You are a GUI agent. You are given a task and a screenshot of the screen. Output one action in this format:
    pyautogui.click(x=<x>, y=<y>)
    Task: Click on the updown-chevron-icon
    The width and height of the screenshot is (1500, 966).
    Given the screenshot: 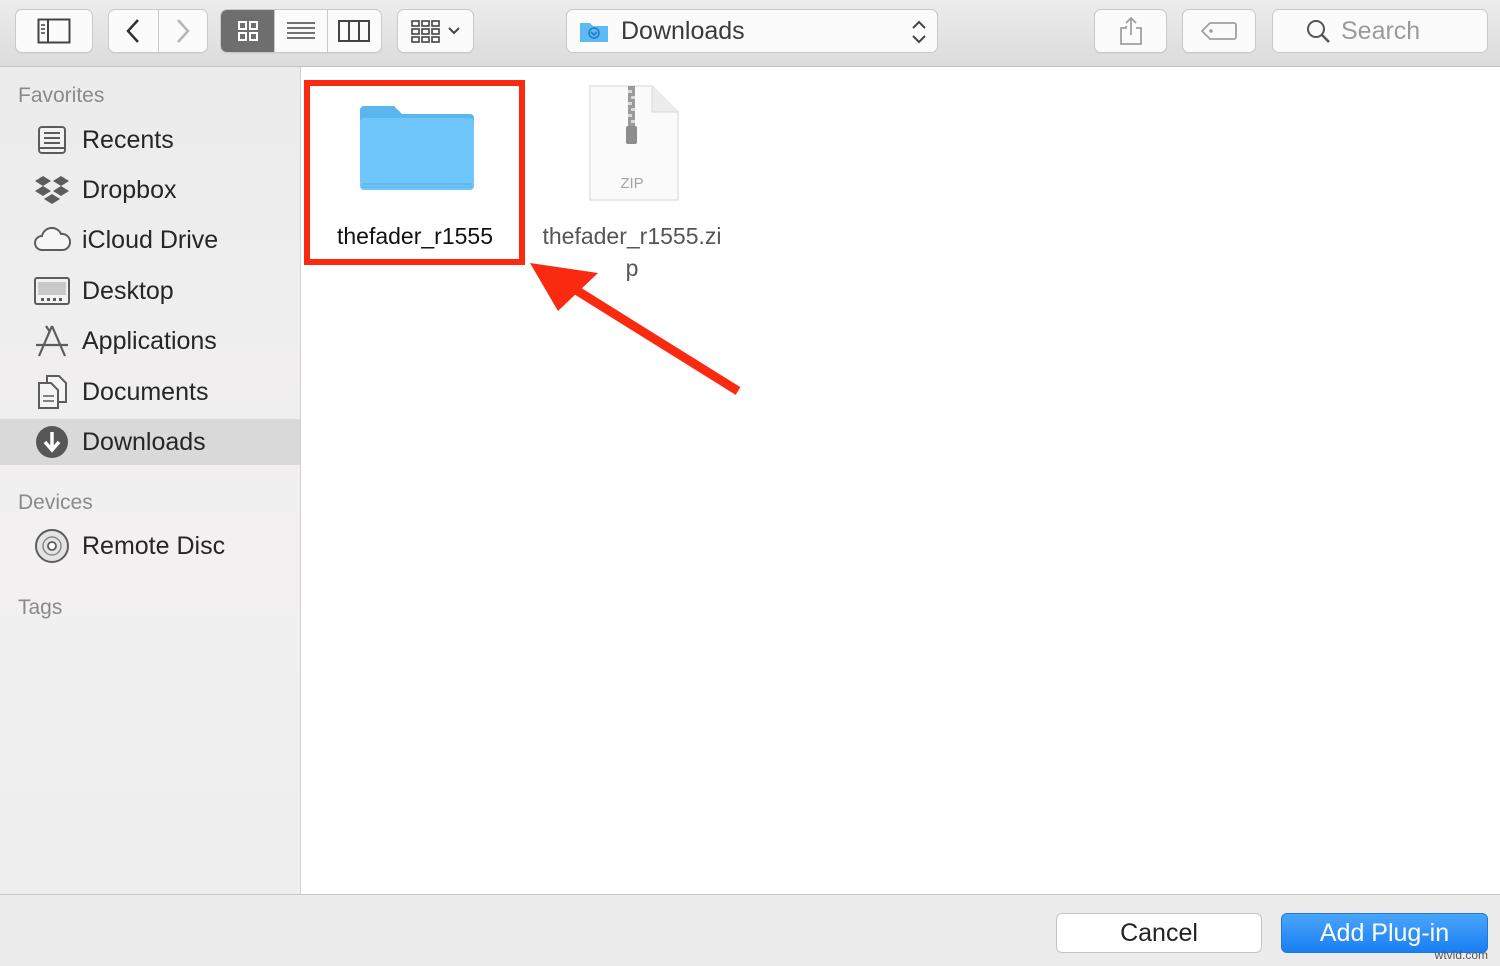 What is the action you would take?
    pyautogui.click(x=919, y=32)
    